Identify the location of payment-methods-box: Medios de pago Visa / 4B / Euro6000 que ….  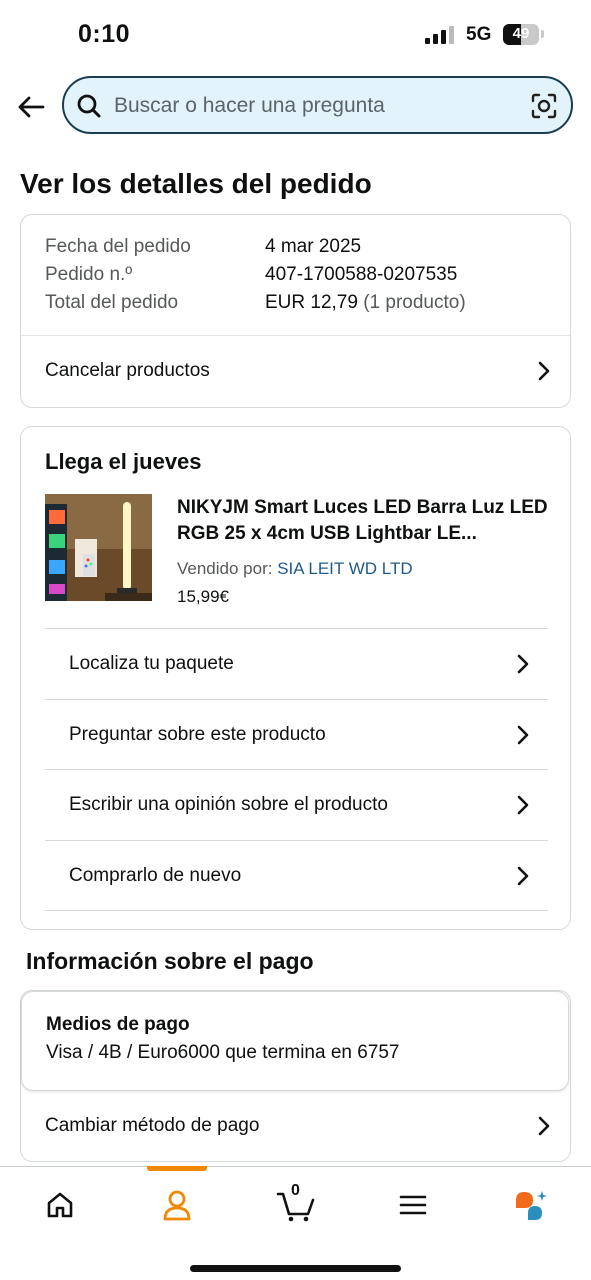
(295, 1041).